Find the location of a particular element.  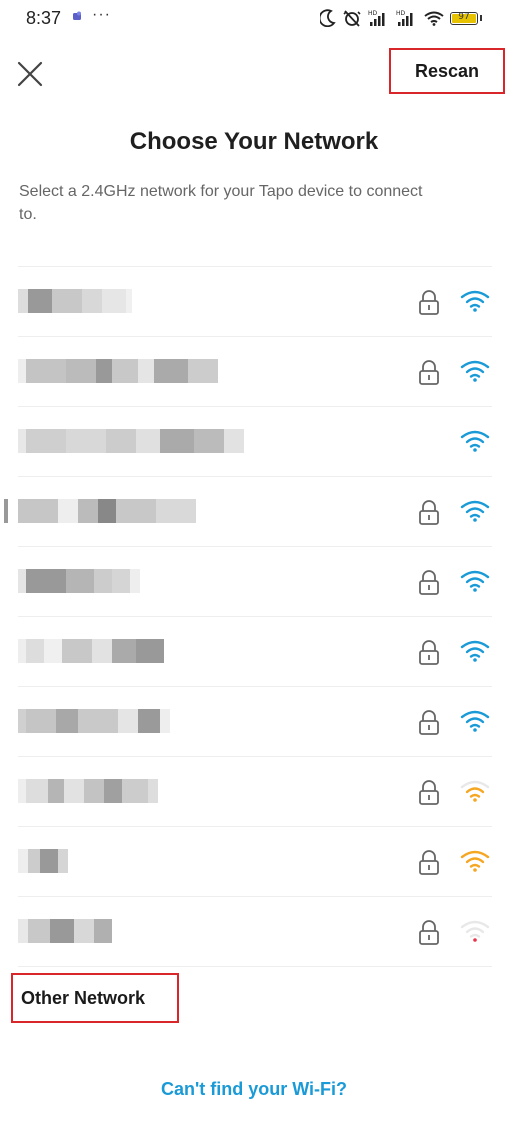

other-network-button: Other Network is located at coordinates (95, 998).